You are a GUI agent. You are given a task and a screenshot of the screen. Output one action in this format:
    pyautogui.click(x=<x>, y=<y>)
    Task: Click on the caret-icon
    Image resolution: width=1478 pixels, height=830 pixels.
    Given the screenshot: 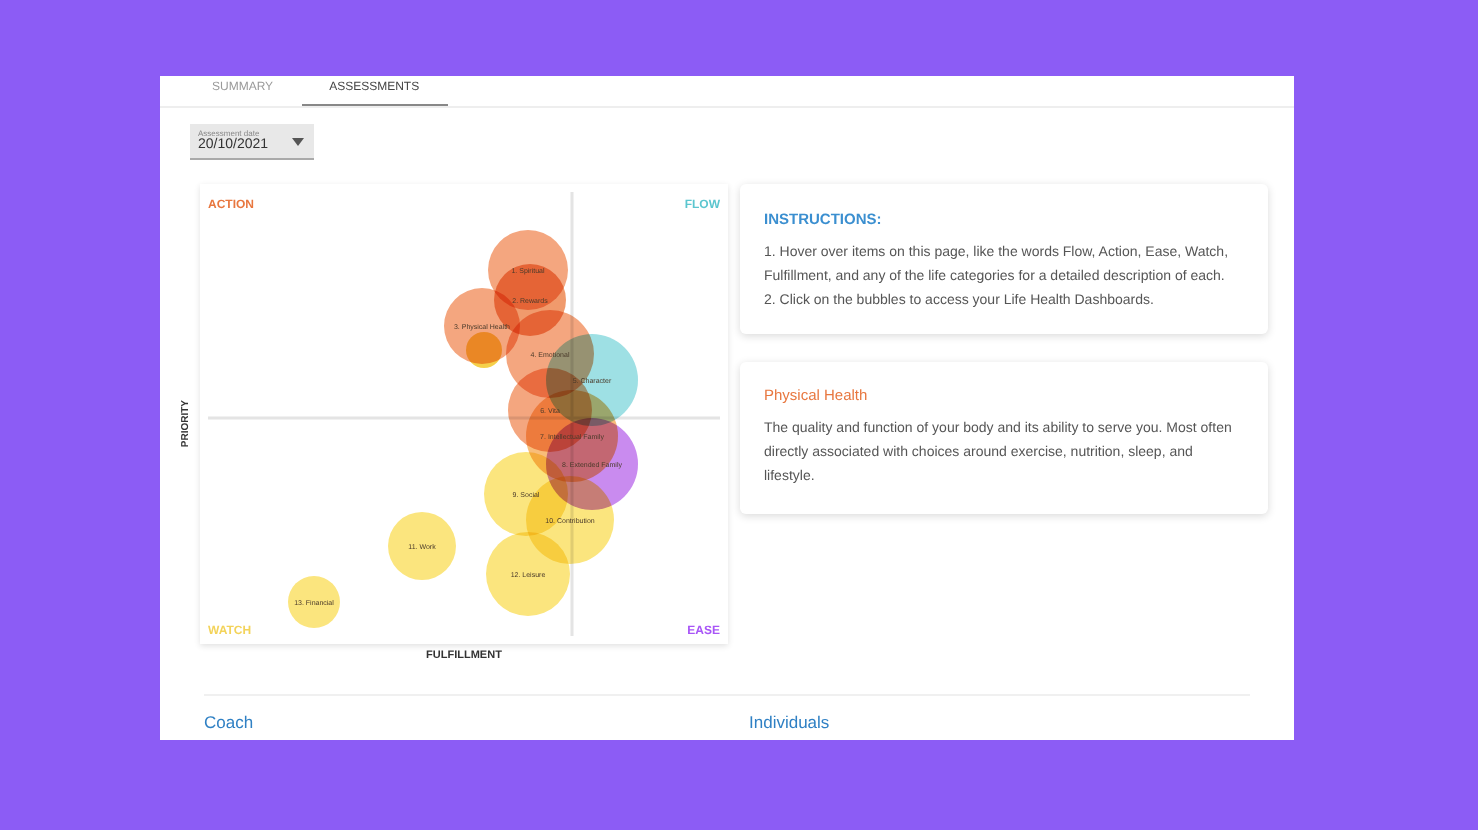 What is the action you would take?
    pyautogui.click(x=298, y=142)
    